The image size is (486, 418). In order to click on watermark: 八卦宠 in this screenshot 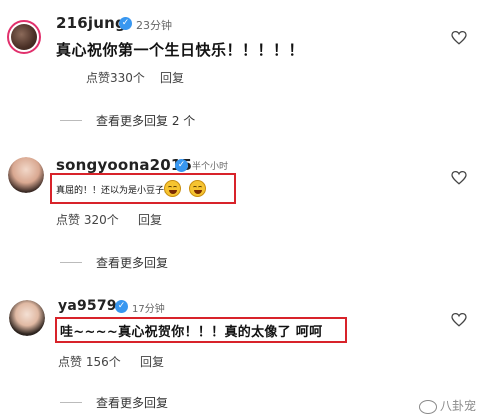, I will do `click(447, 405)`.